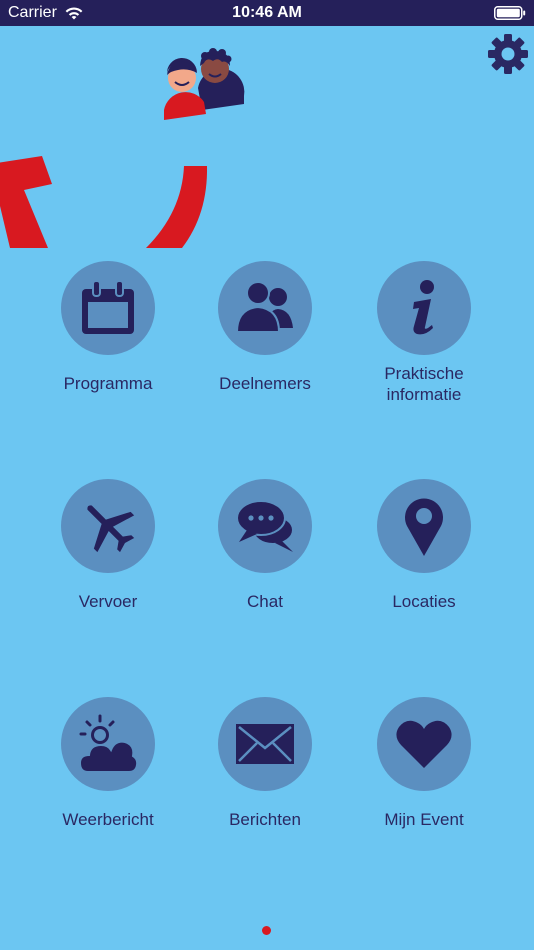 The height and width of the screenshot is (950, 534). I want to click on menu-tile-deelnemers: Deelnemers, so click(265, 341).